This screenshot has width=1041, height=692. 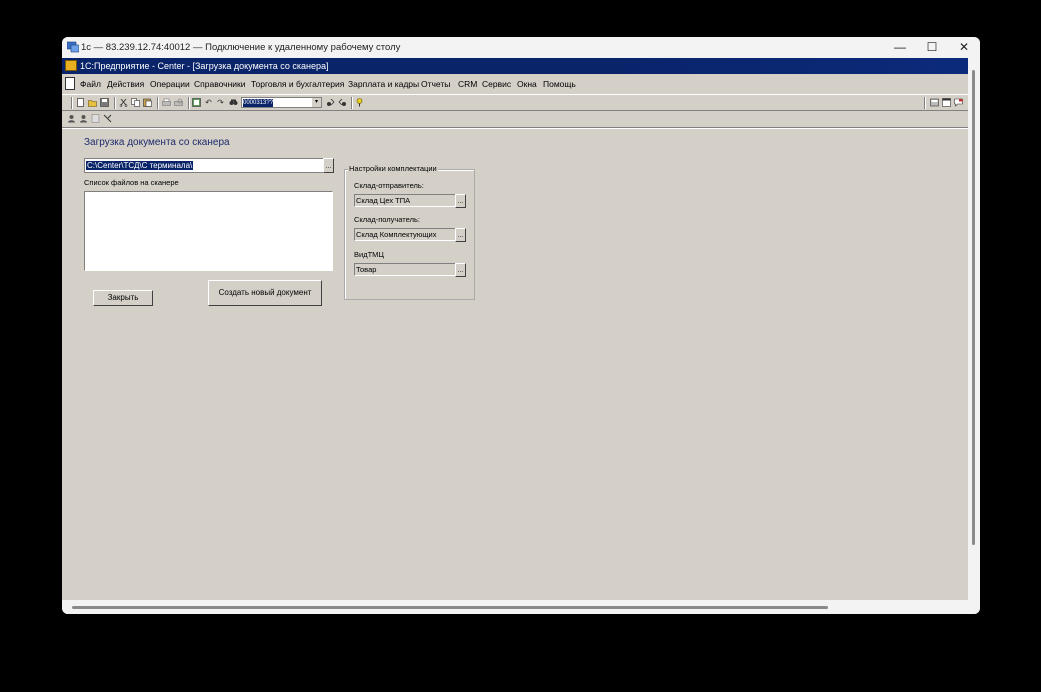 What do you see at coordinates (435, 84) in the screenshot?
I see `menu-reports: Отчеты` at bounding box center [435, 84].